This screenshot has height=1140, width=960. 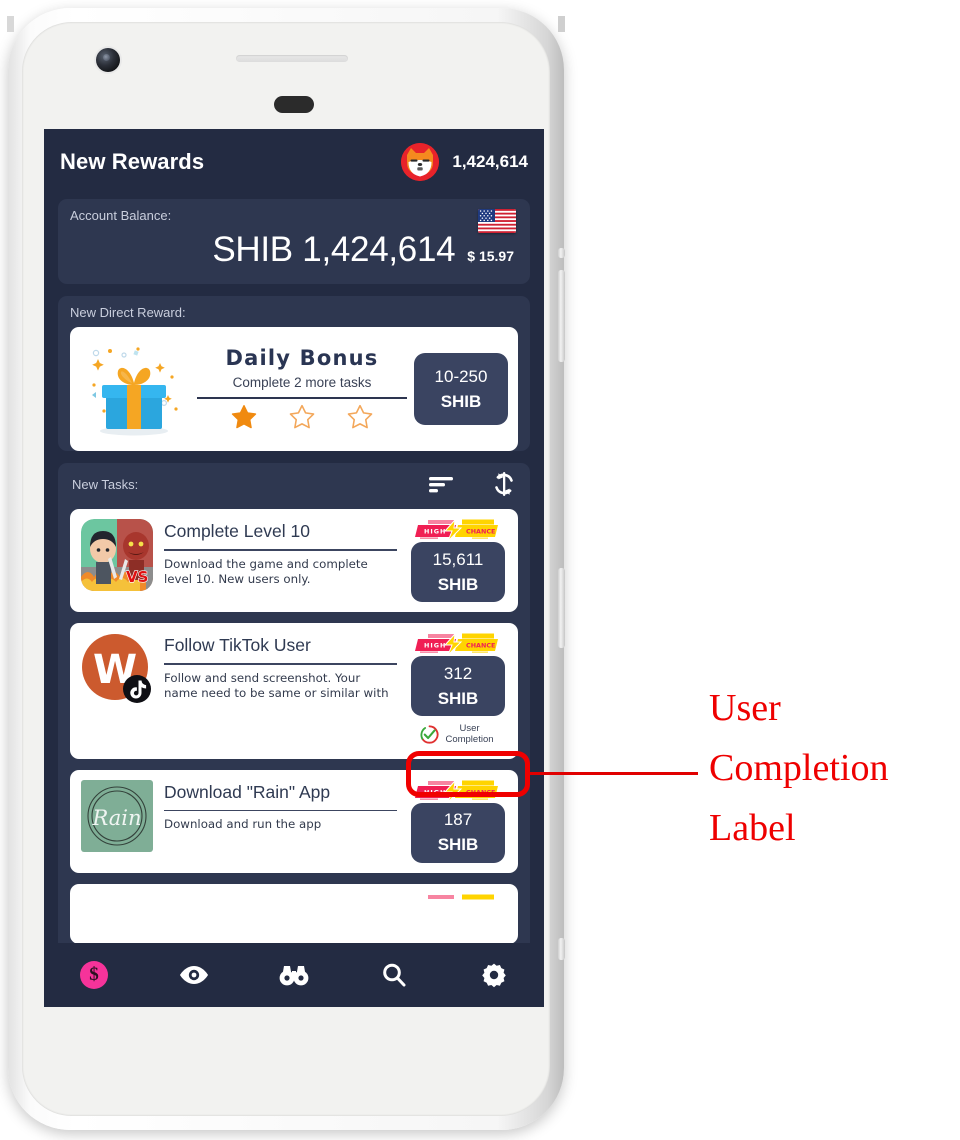 I want to click on daily-bonus-divider, so click(x=302, y=398).